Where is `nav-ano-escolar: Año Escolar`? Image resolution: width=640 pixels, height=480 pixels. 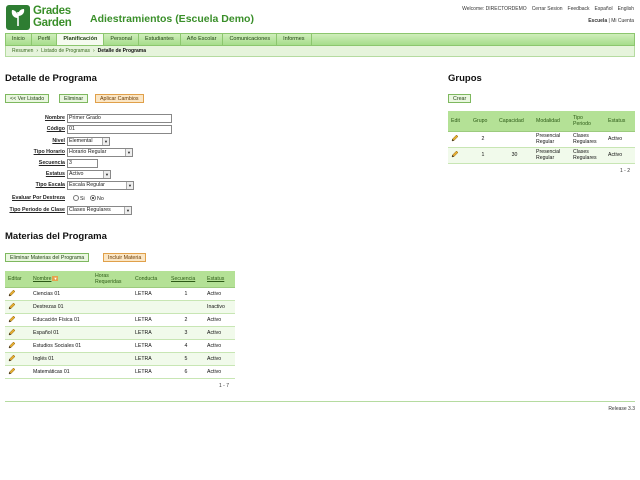
nav-ano-escolar: Año Escolar is located at coordinates (202, 39).